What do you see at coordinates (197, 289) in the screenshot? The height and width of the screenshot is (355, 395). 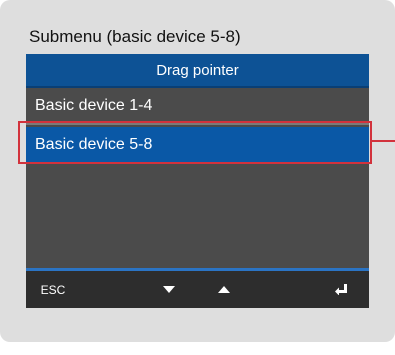 I see `softkey-bar: ESC` at bounding box center [197, 289].